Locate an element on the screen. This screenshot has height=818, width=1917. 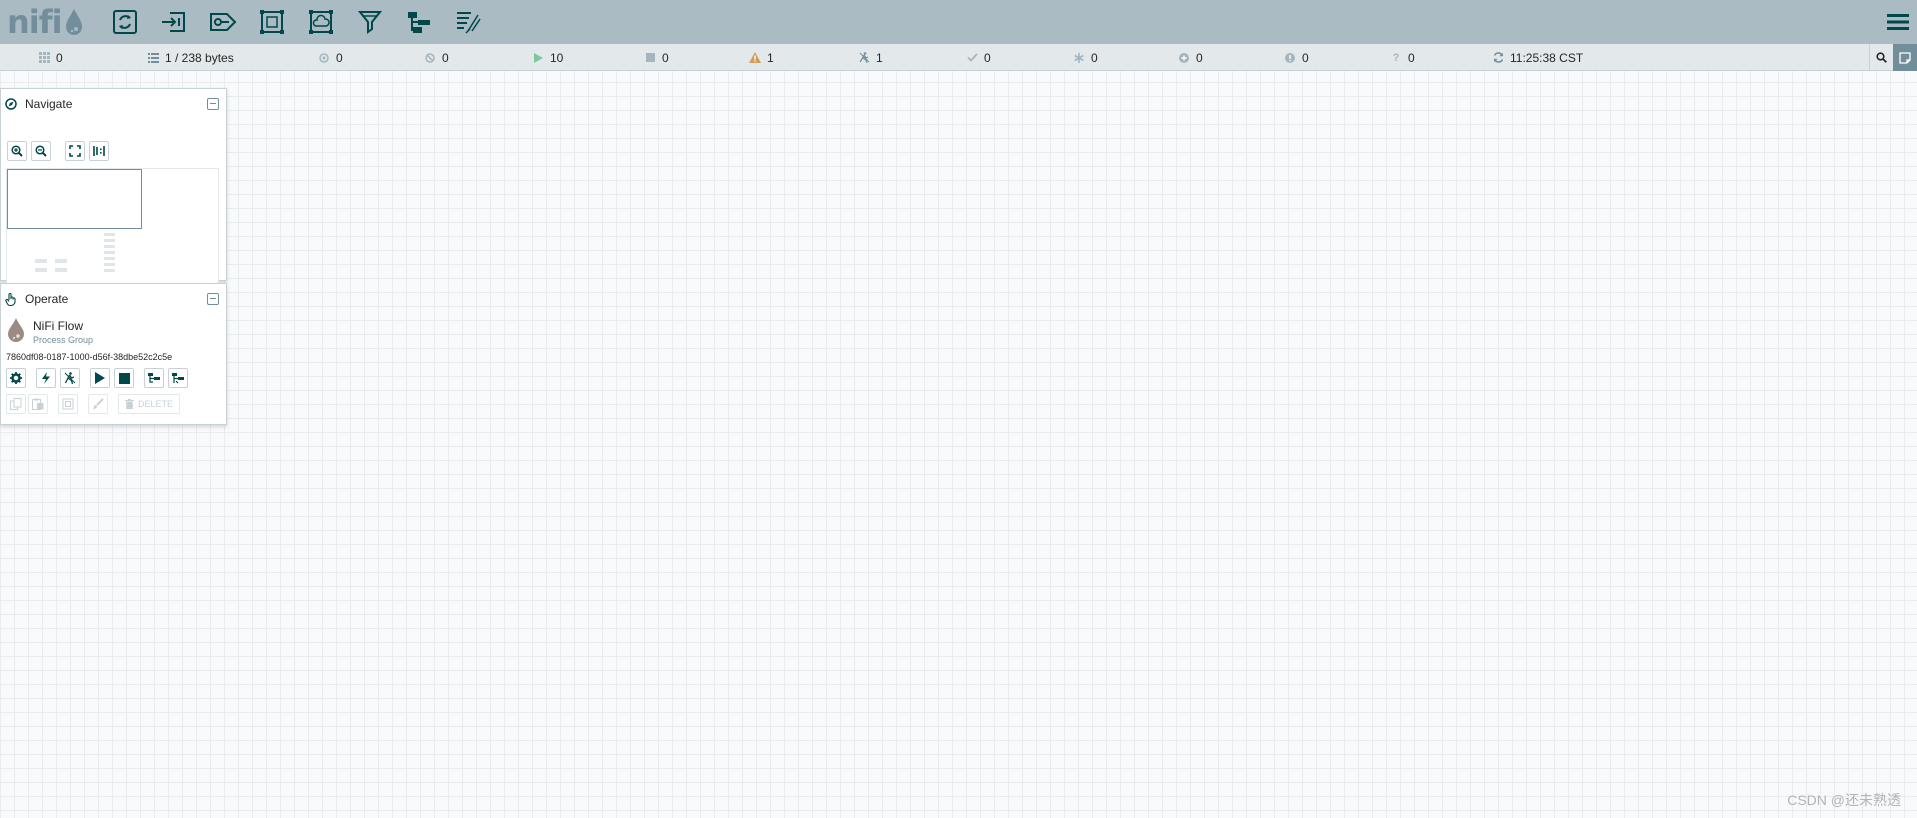
color-button is located at coordinates (98, 404).